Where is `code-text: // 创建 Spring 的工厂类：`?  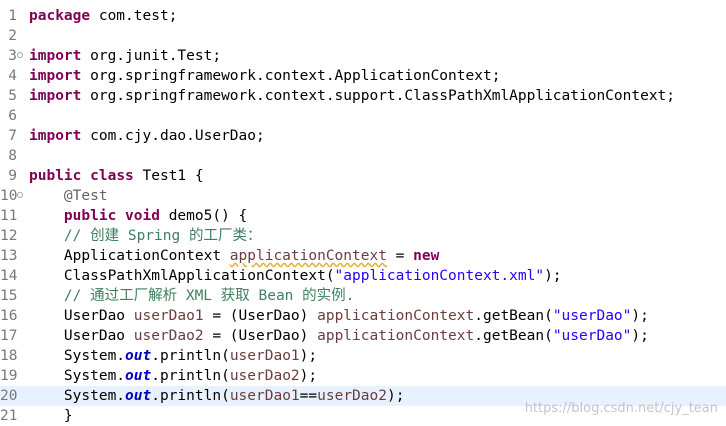
code-text: // 创建 Spring 的工厂类： is located at coordinates (145, 236).